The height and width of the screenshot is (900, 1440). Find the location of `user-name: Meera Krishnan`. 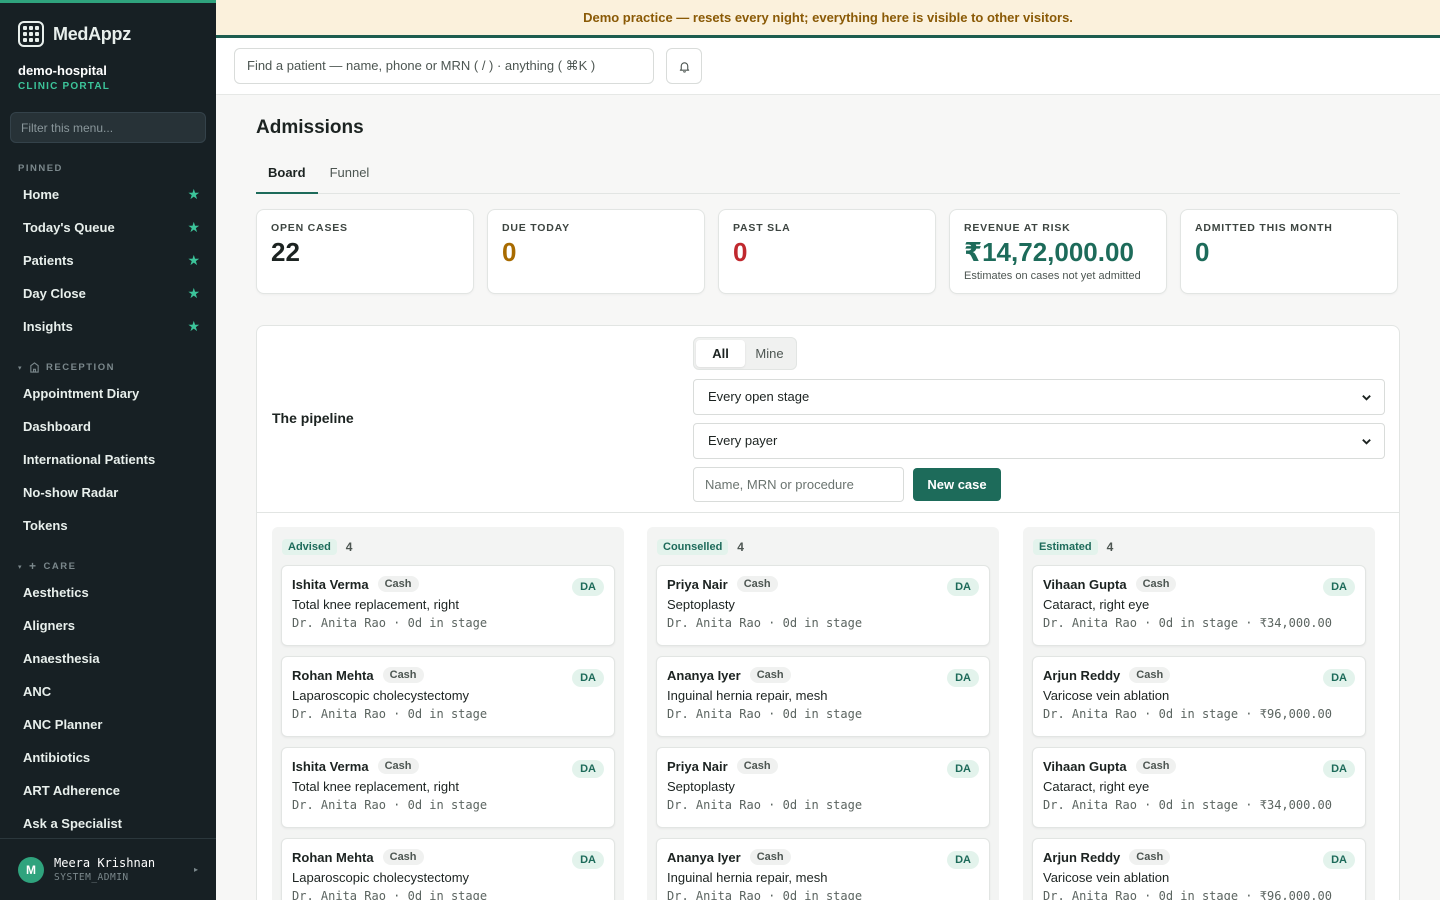

user-name: Meera Krishnan is located at coordinates (105, 863).